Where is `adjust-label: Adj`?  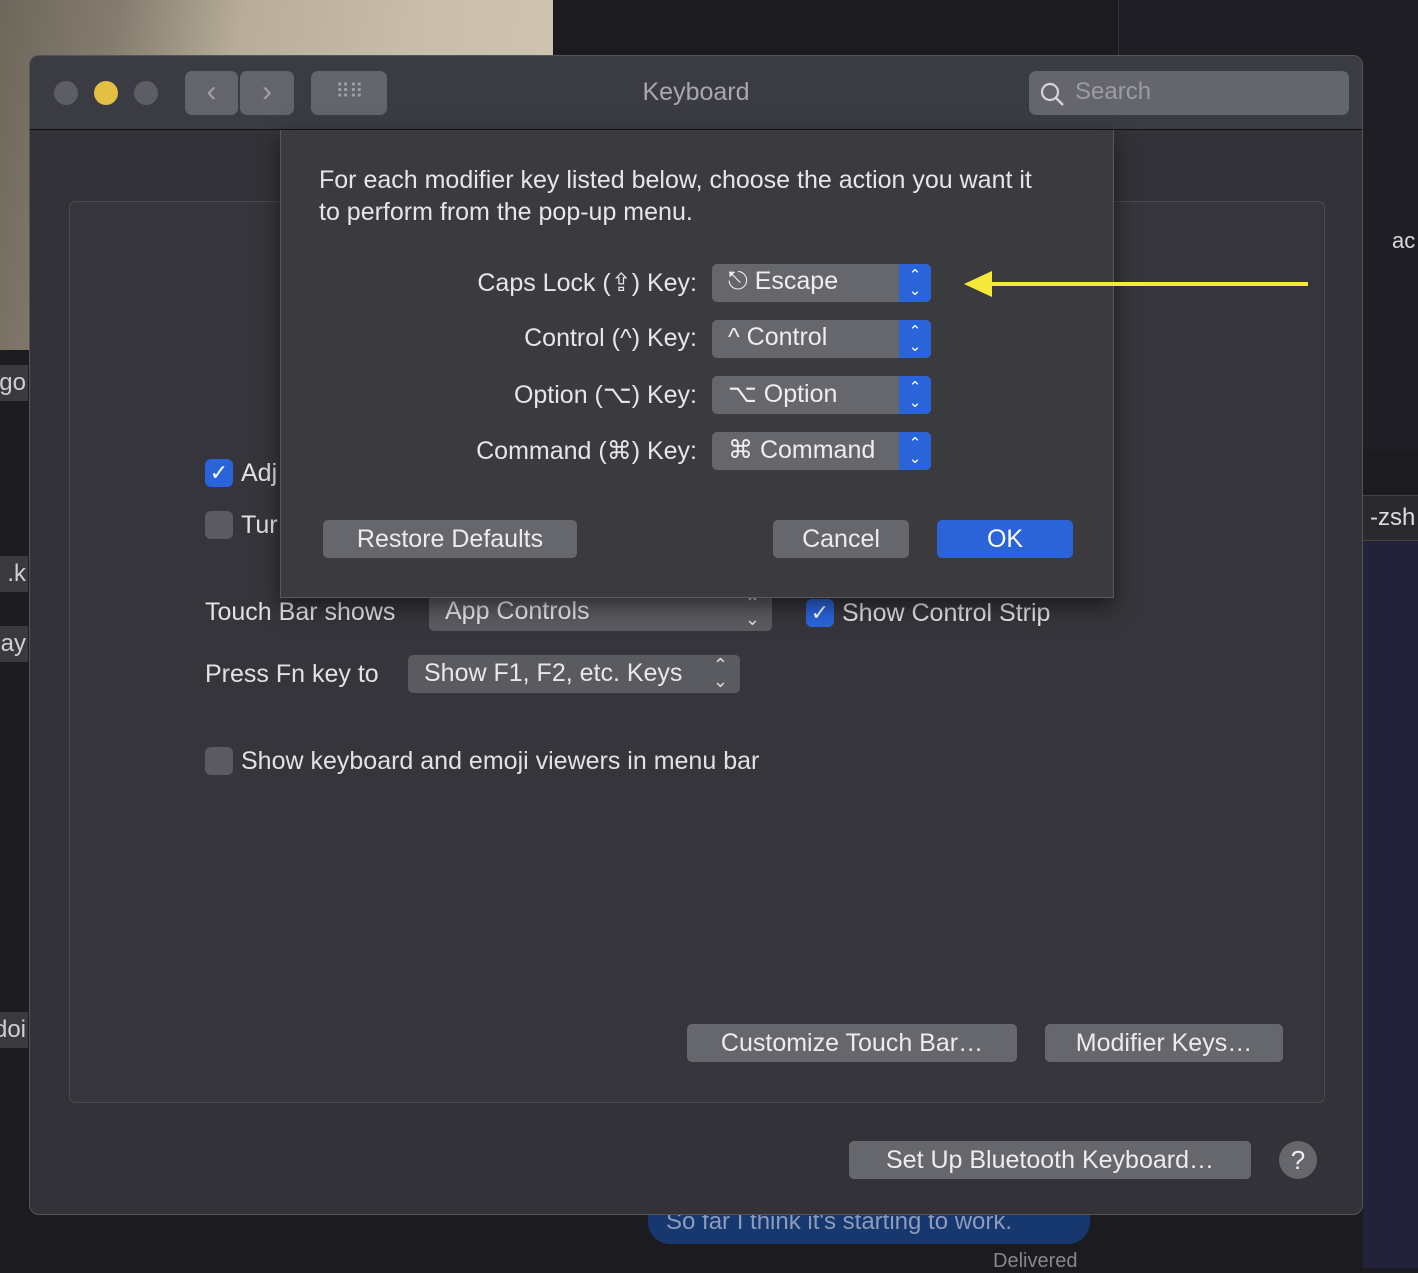 adjust-label: Adj is located at coordinates (259, 473).